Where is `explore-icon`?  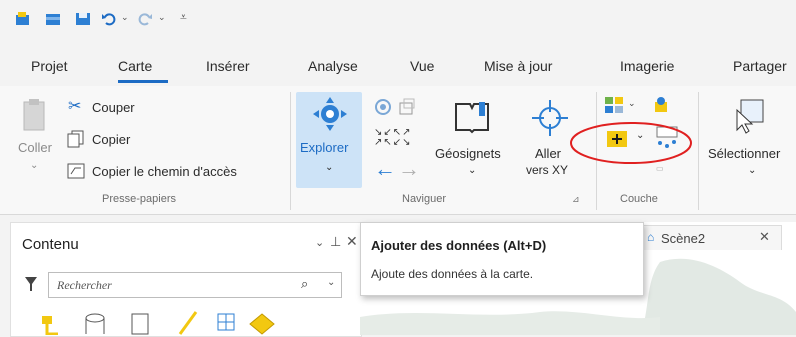
explore-icon is located at coordinates (330, 114).